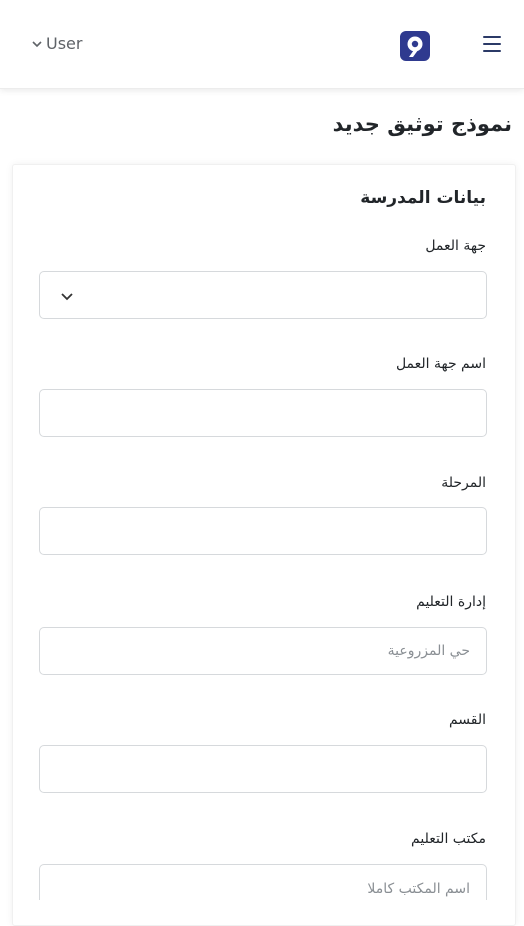 The height and width of the screenshot is (926, 524). Describe the element at coordinates (467, 720) in the screenshot. I see `department-label: القسم` at that location.